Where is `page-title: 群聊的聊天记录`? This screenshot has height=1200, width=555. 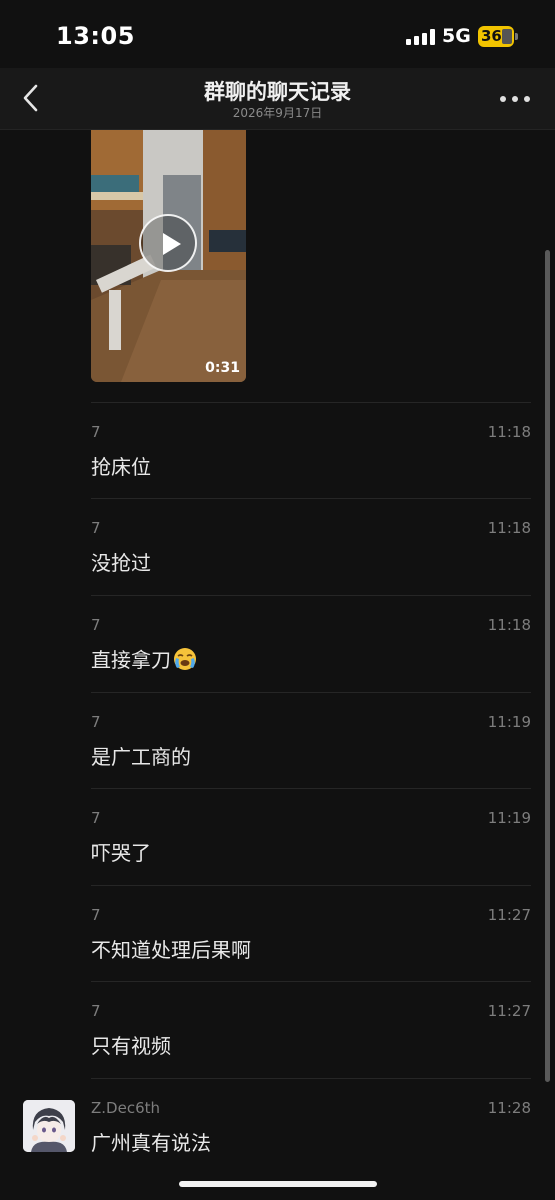 page-title: 群聊的聊天记录 is located at coordinates (277, 92).